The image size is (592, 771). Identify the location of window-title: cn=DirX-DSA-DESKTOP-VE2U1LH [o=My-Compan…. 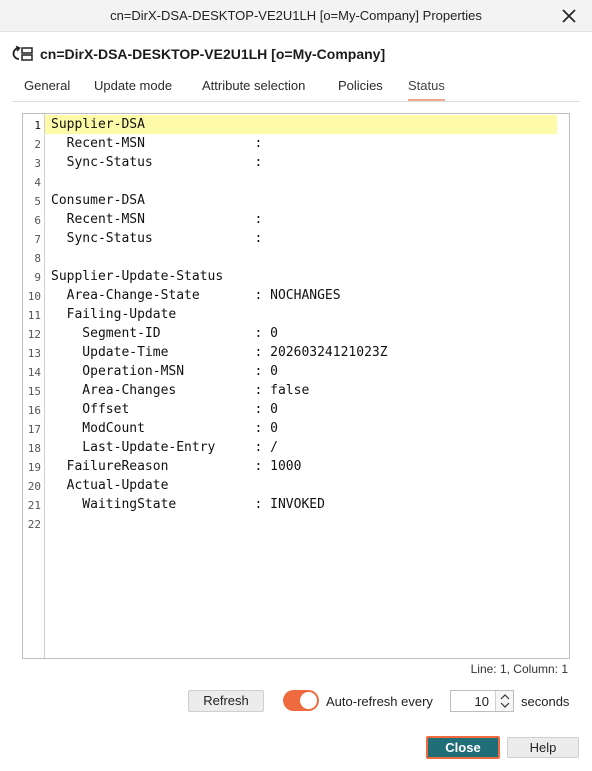
(296, 15).